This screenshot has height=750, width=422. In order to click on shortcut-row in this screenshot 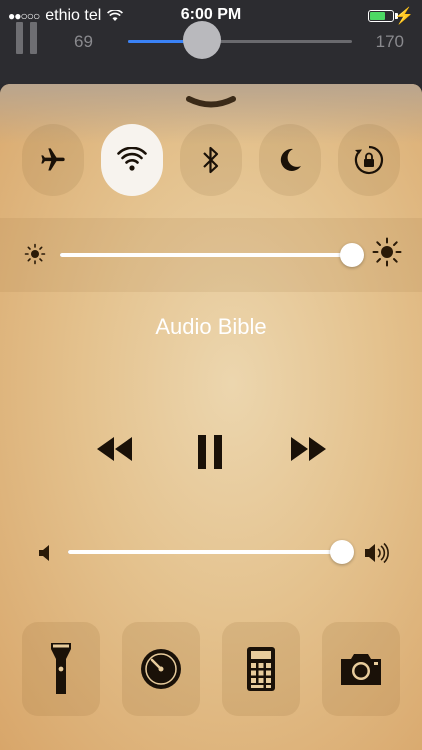, I will do `click(212, 669)`.